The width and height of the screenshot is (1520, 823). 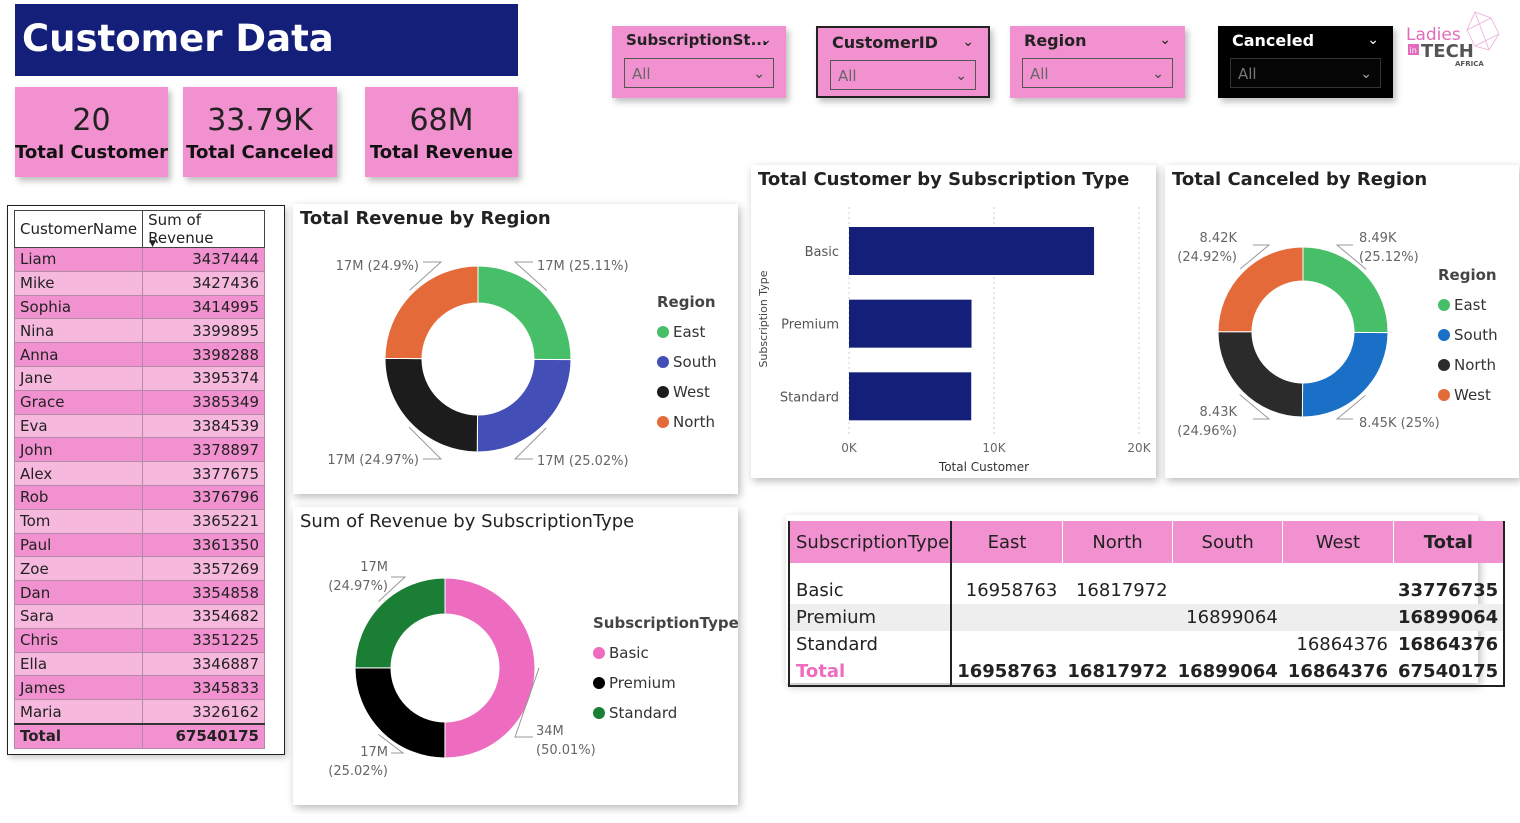 I want to click on table-row: Sara 3354682, so click(x=139, y=616).